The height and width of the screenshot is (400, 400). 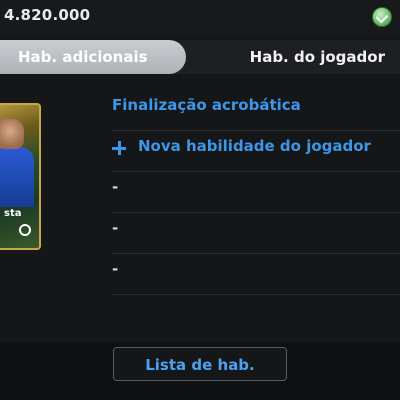 I want to click on add-skill-label: Nova habilidade do jogador, so click(x=254, y=146).